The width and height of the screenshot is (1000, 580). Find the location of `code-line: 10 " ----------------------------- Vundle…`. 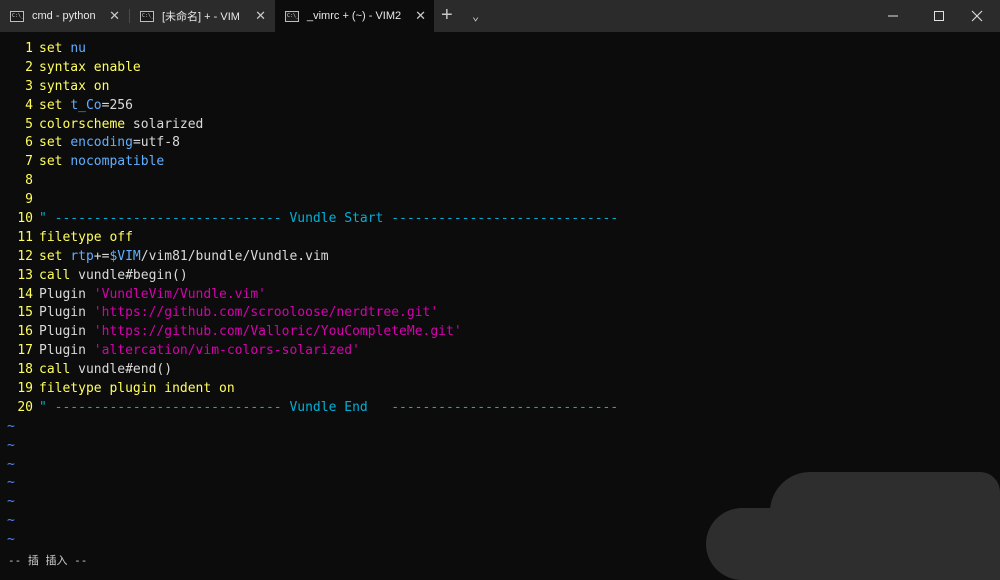

code-line: 10 " ----------------------------- Vundle… is located at coordinates (500, 219).